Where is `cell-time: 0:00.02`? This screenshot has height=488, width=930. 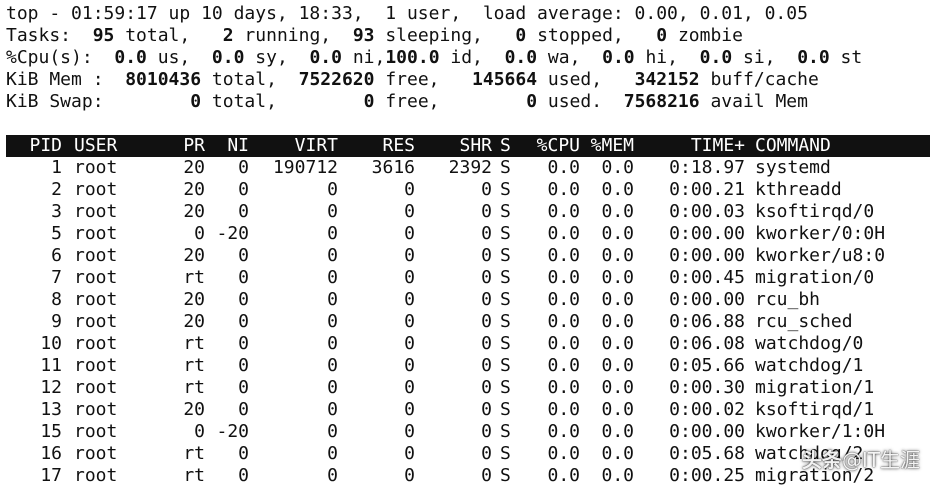 cell-time: 0:00.02 is located at coordinates (707, 409).